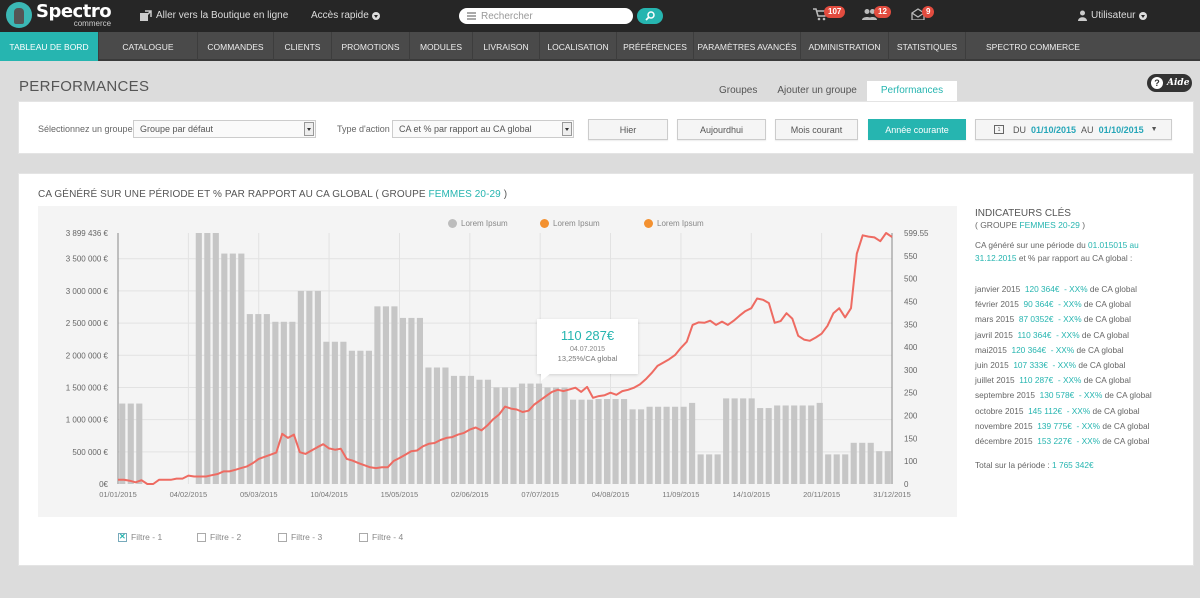 The image size is (1200, 598). Describe the element at coordinates (991, 349) in the screenshot. I see `kpi-month: mai2015` at that location.